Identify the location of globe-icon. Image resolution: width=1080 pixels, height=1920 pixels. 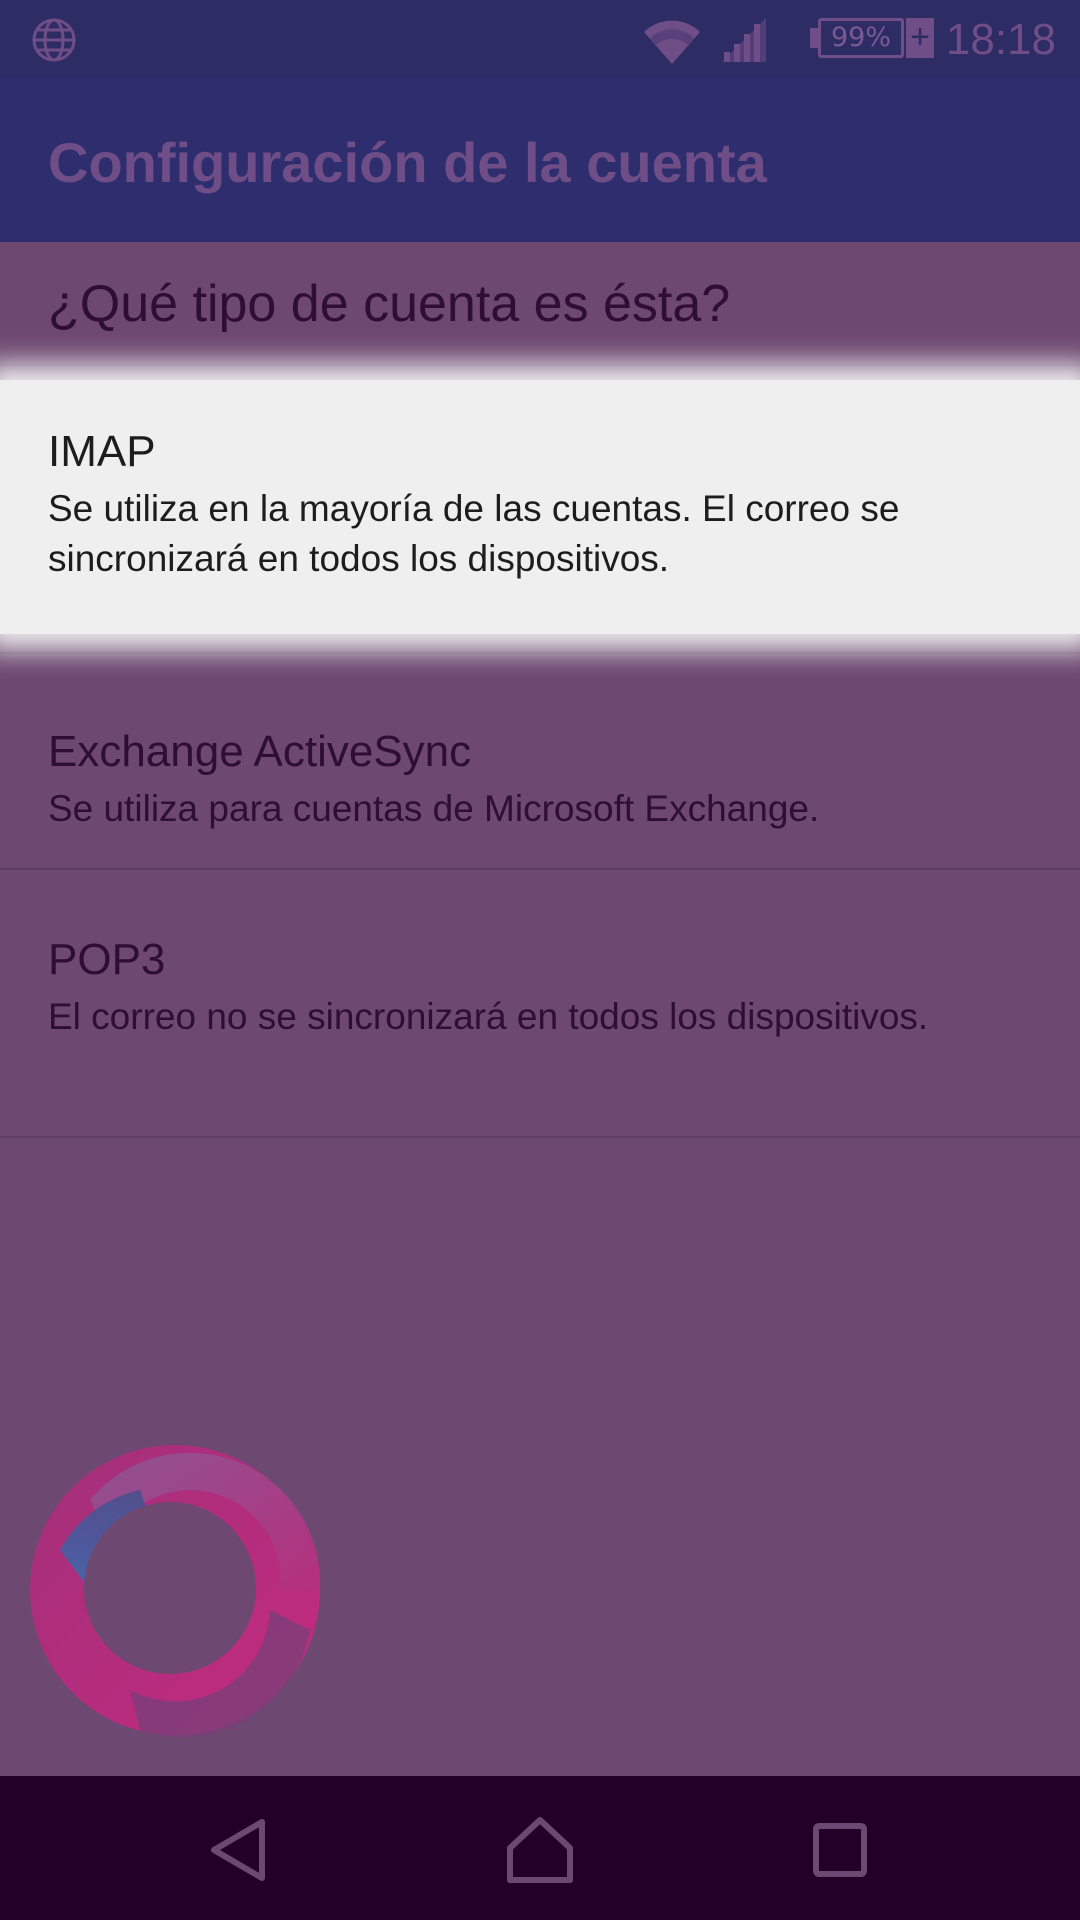
(54, 40).